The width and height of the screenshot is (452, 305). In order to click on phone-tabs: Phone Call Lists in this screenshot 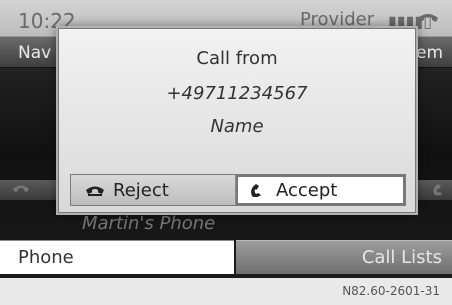, I will do `click(226, 257)`.